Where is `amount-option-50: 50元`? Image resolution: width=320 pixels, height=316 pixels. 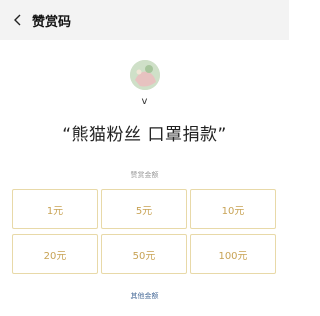
amount-option-50: 50元 is located at coordinates (144, 254).